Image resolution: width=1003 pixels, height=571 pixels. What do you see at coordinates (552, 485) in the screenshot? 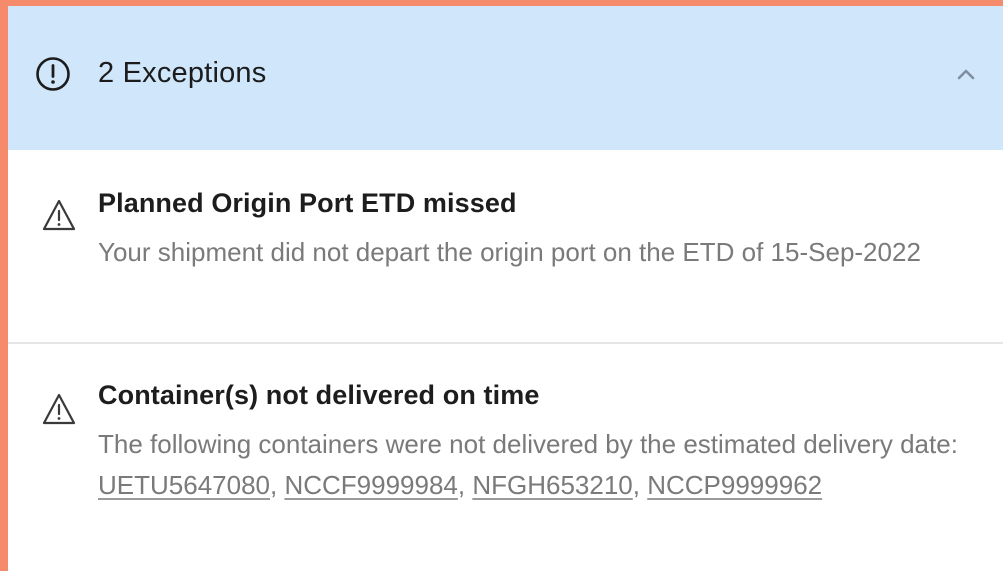
I see `container-link: NFGH653210` at bounding box center [552, 485].